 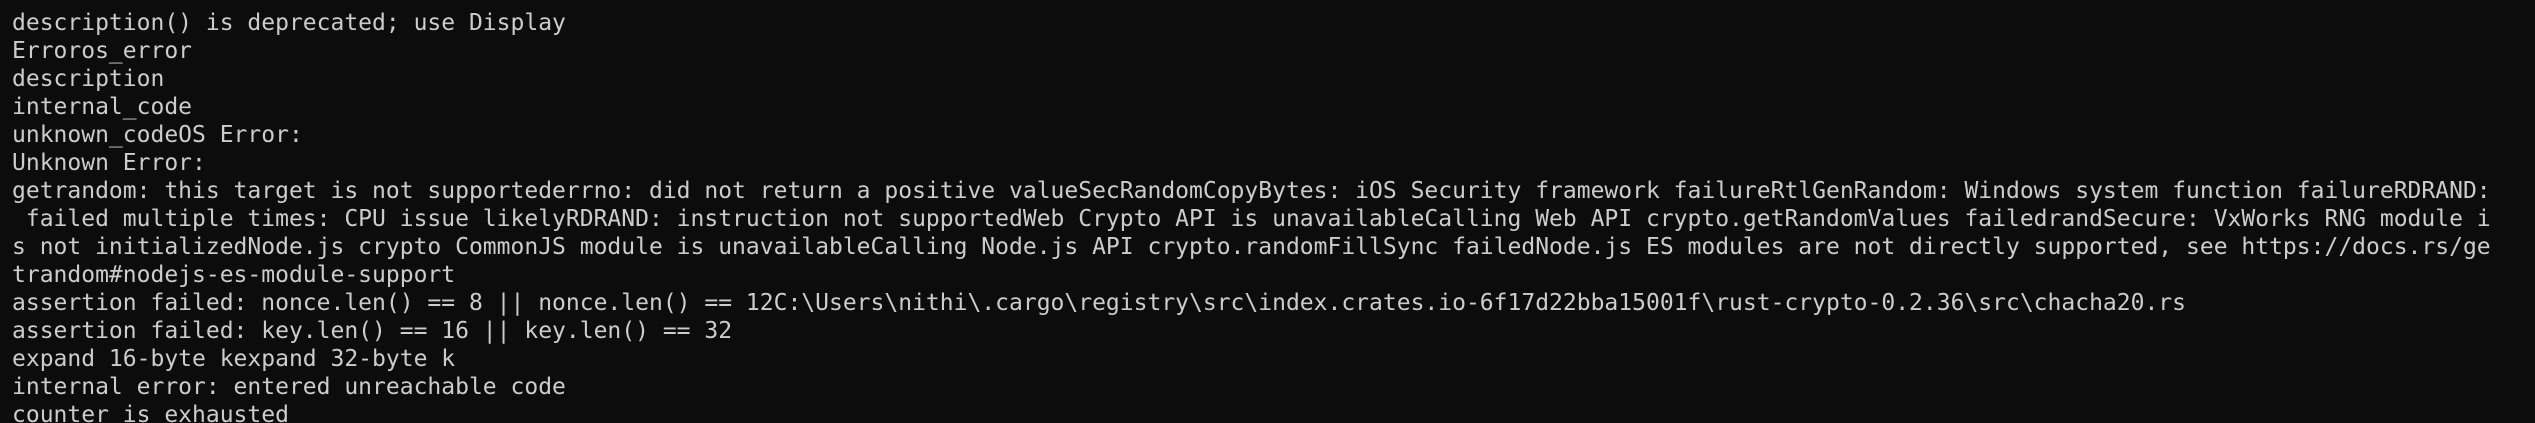 What do you see at coordinates (150, 412) in the screenshot?
I see `terminal-line-15: counter is exhausted` at bounding box center [150, 412].